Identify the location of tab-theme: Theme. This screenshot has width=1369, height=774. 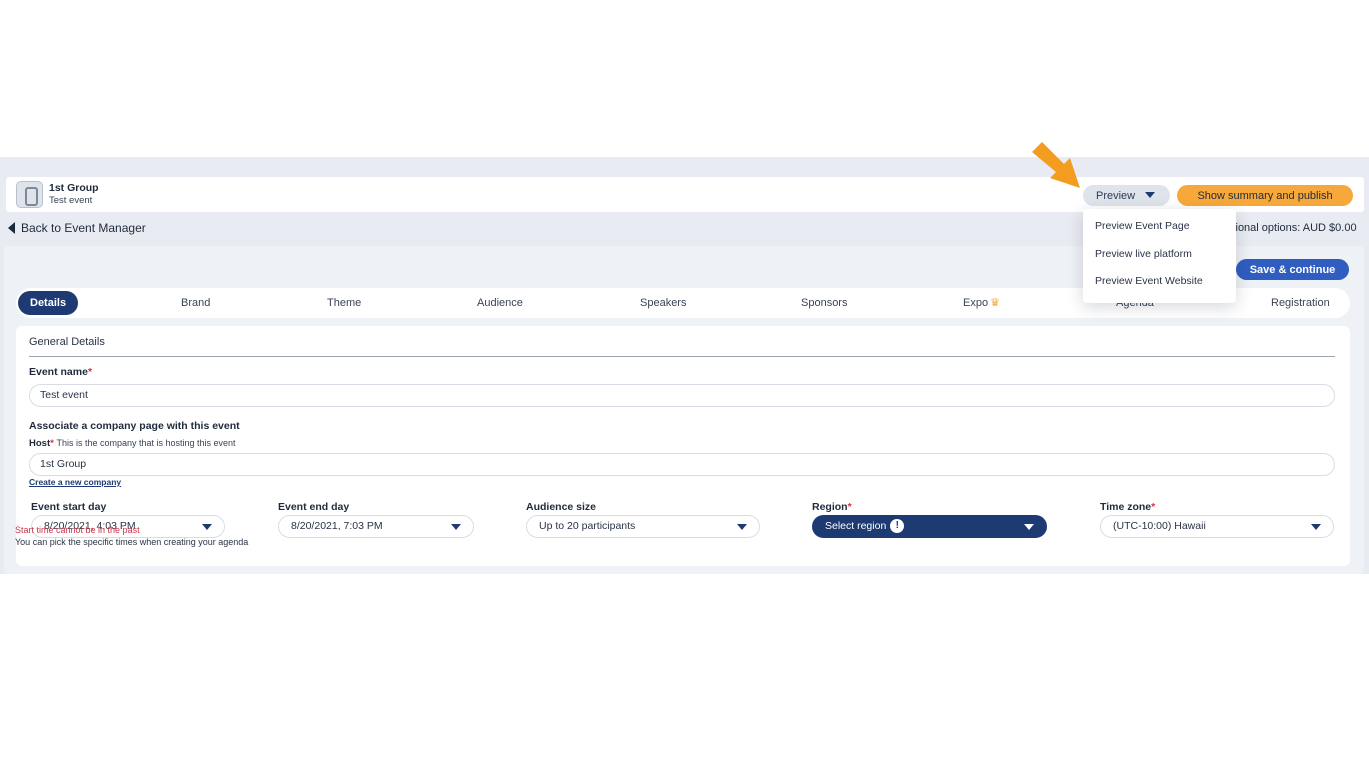
(344, 303).